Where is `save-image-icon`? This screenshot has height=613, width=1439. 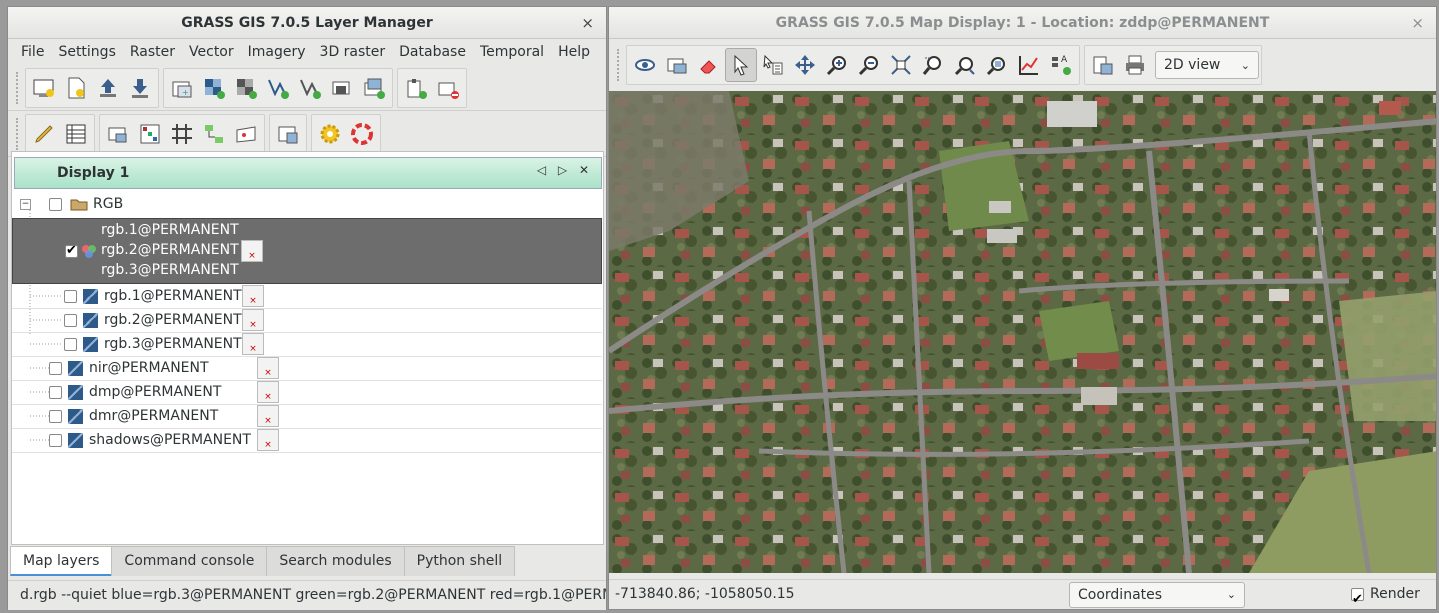
save-image-icon is located at coordinates (1103, 65).